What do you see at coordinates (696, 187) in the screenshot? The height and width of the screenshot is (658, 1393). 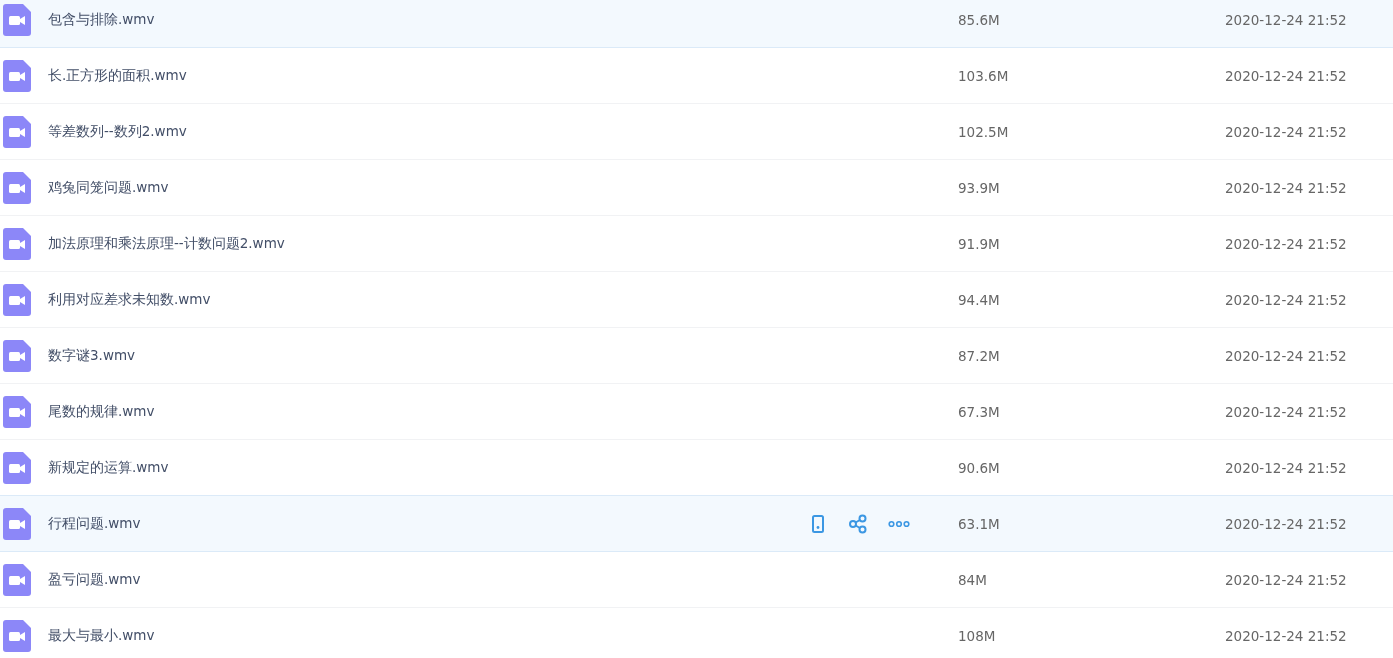 I see `file-row: 鸡兔同笼问题.wmv 93.9M 2020-12-24 21:52` at bounding box center [696, 187].